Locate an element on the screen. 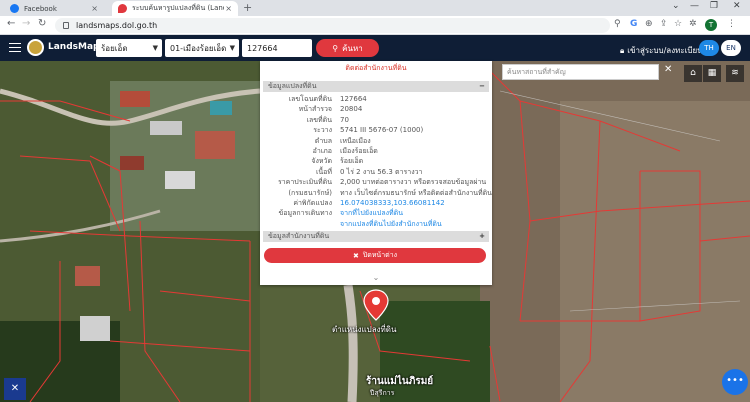 This screenshot has height=402, width=750. expand-icon: + is located at coordinates (482, 236).